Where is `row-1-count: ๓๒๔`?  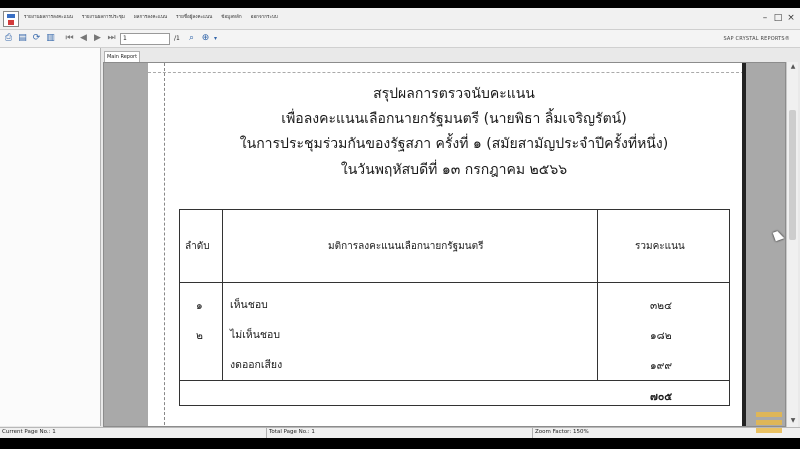 row-1-count: ๓๒๔ is located at coordinates (661, 306).